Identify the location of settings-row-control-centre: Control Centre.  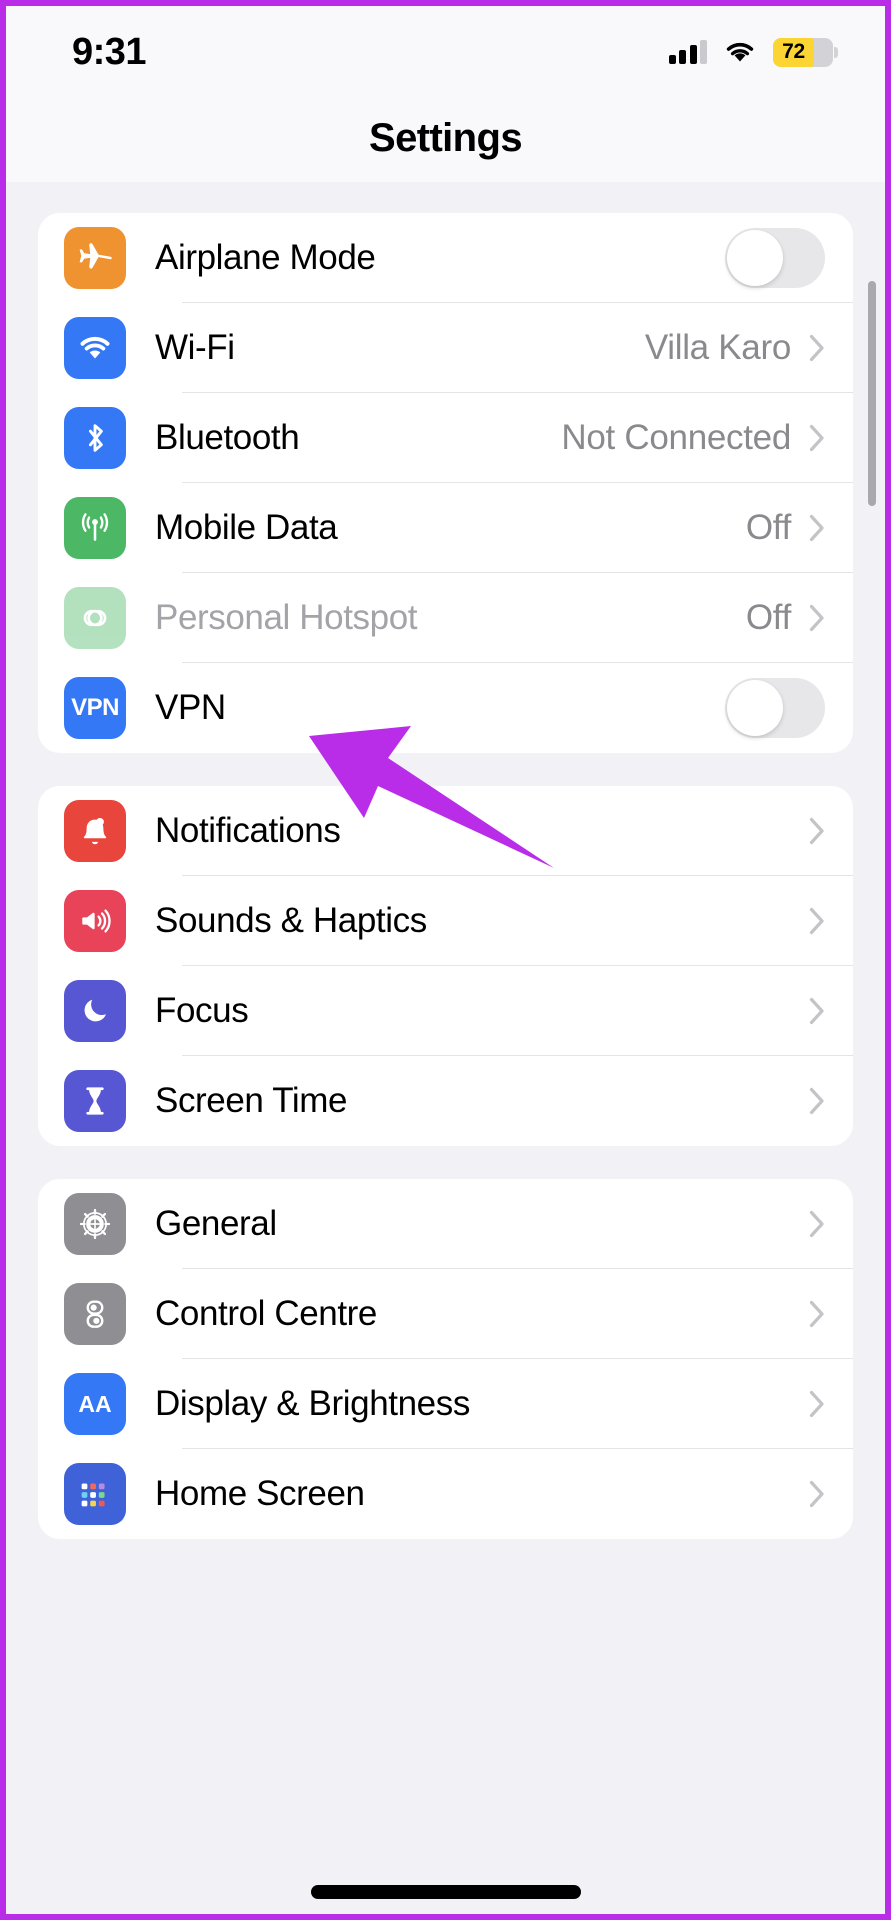
(445, 1314).